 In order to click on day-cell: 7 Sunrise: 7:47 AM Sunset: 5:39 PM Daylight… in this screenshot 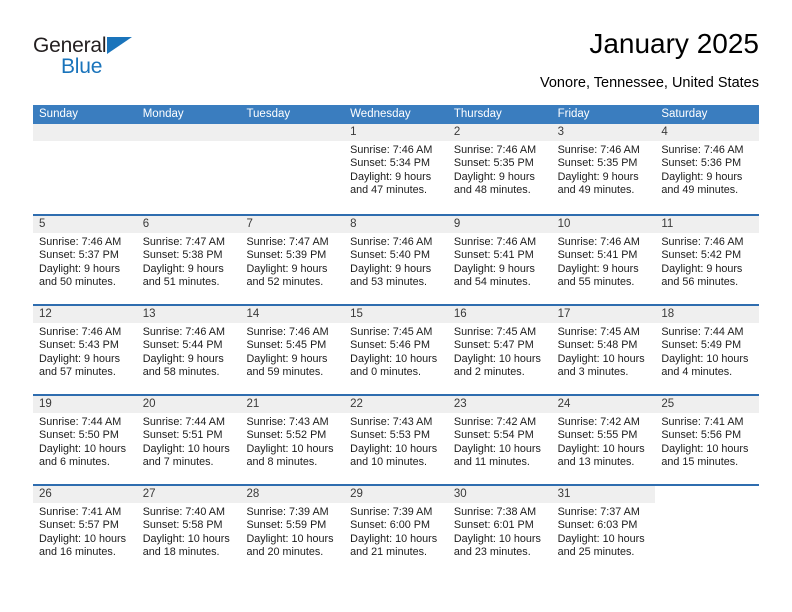, I will do `click(292, 260)`.